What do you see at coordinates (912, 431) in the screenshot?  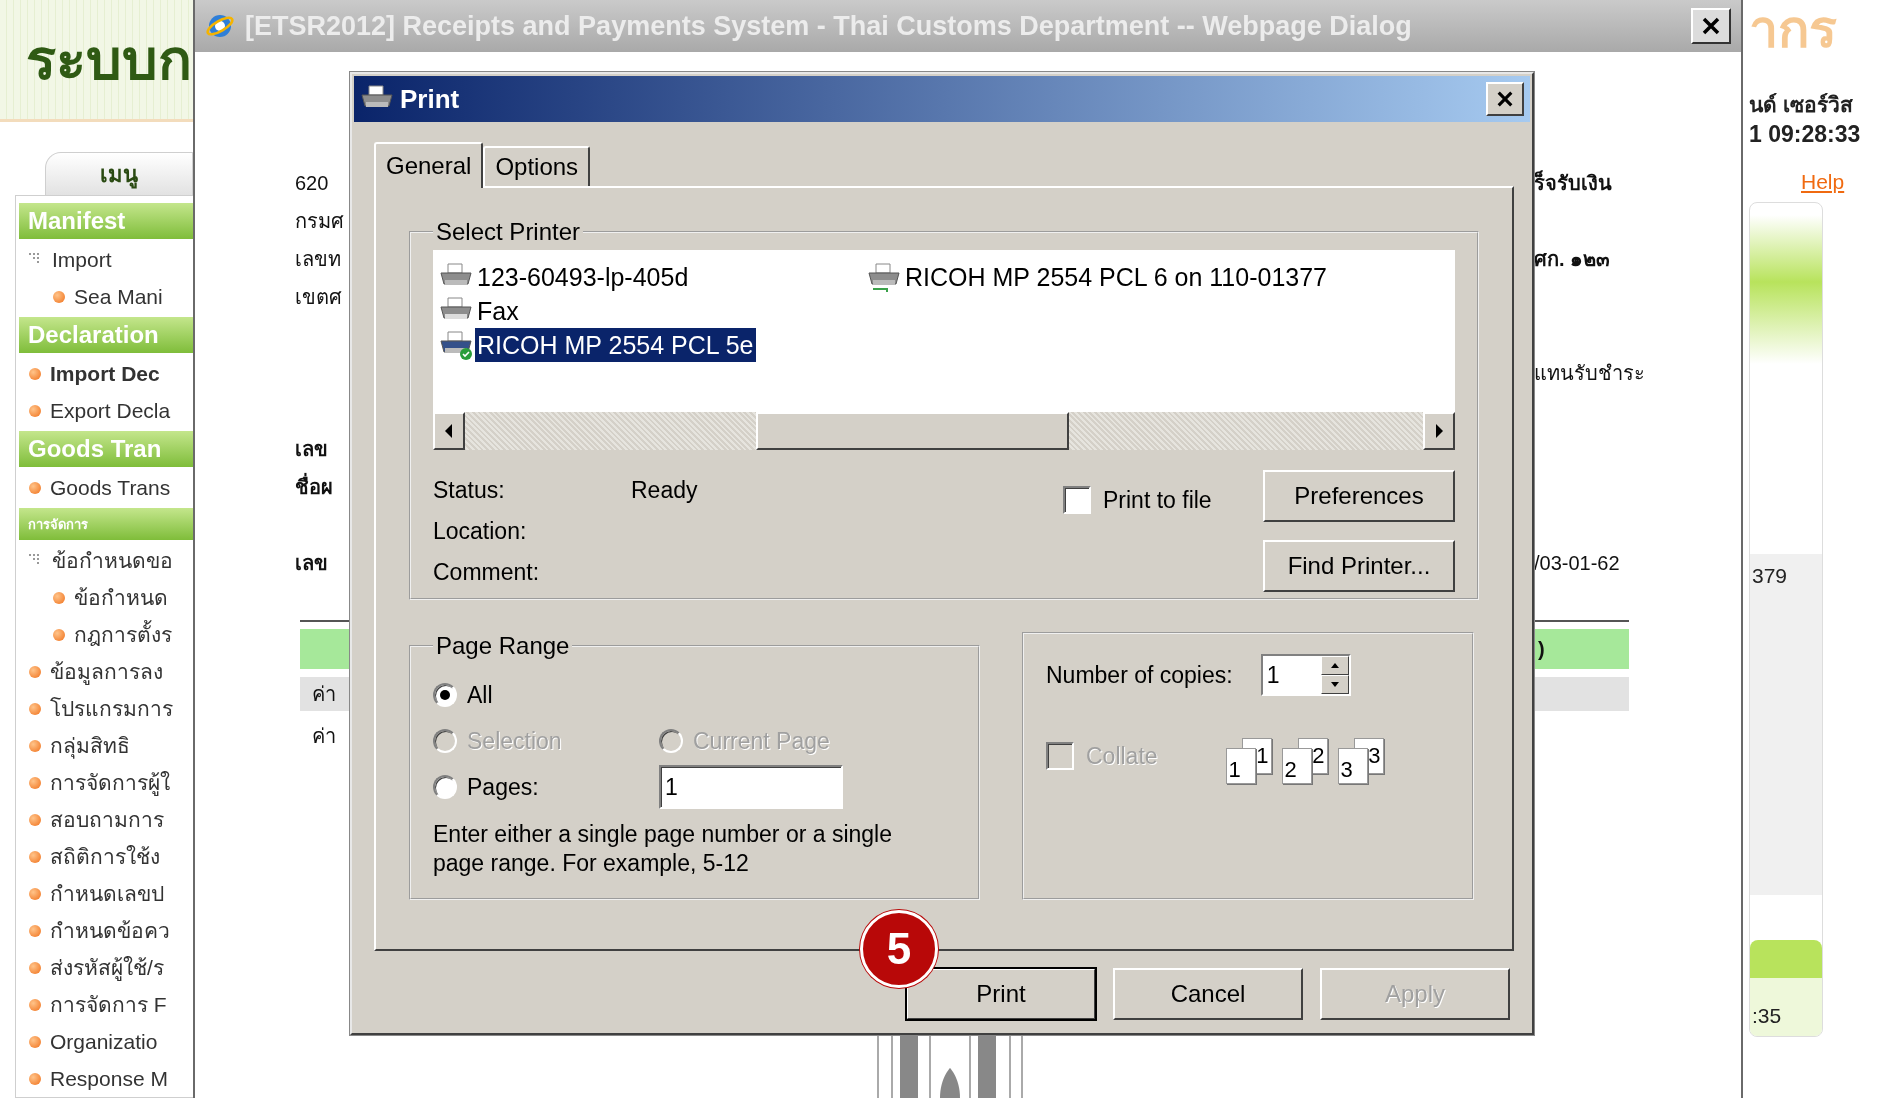 I see `scrollbar-thumb` at bounding box center [912, 431].